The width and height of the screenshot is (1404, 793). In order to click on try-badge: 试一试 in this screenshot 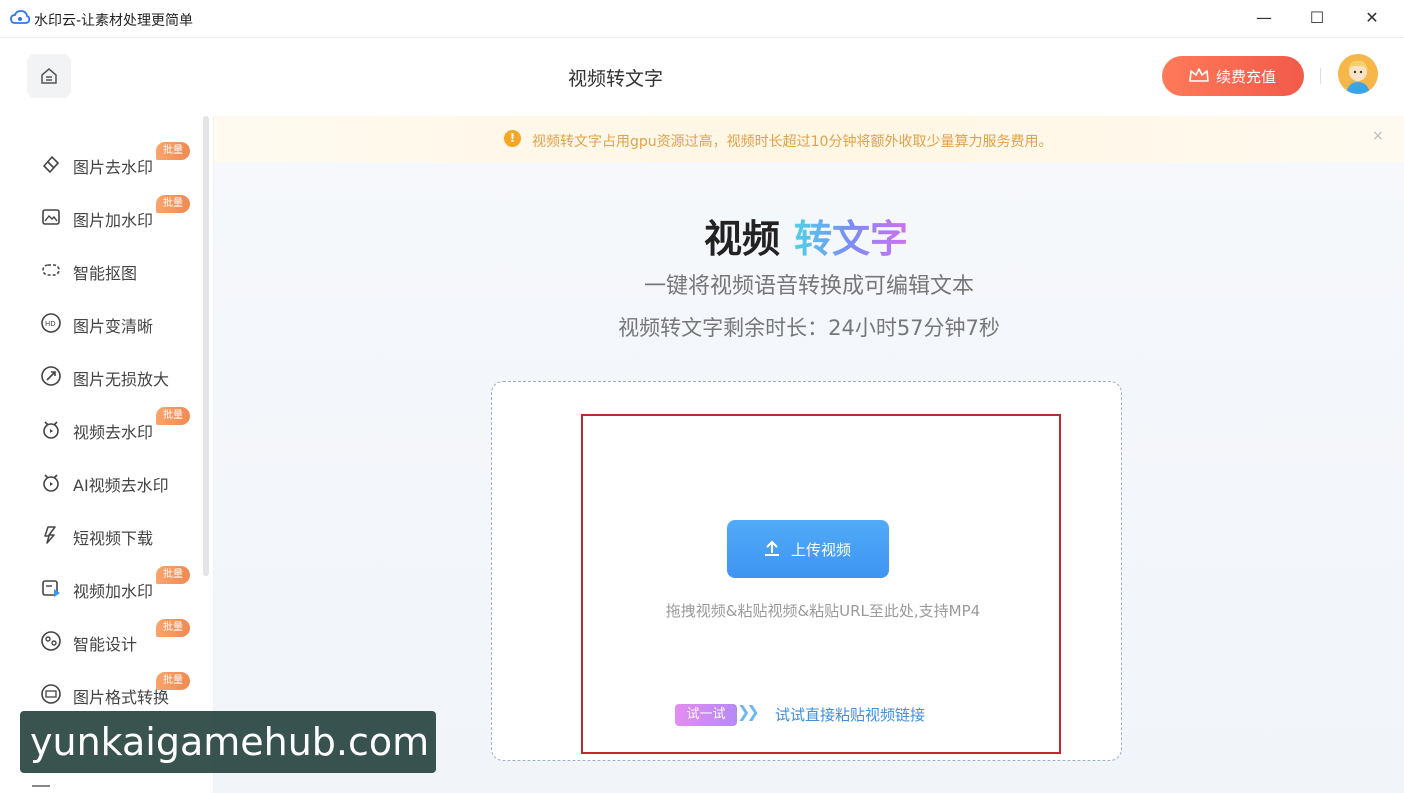, I will do `click(706, 715)`.